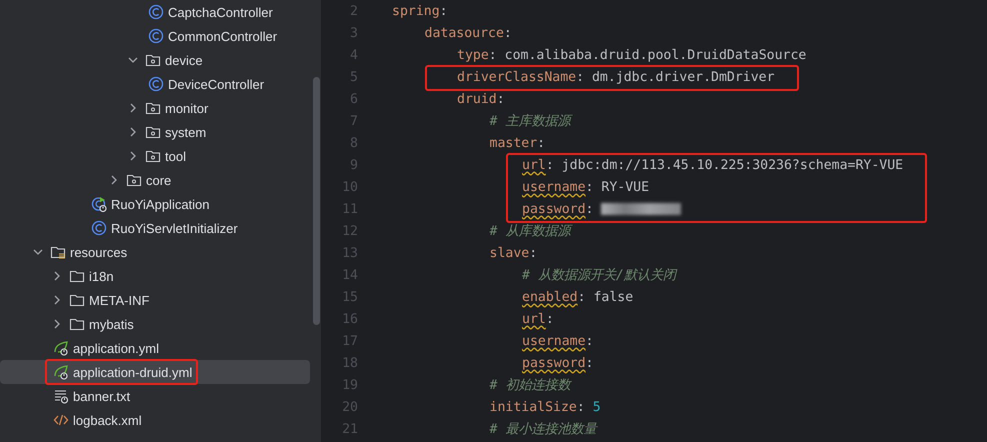 The height and width of the screenshot is (442, 987). I want to click on file-name: system, so click(185, 132).